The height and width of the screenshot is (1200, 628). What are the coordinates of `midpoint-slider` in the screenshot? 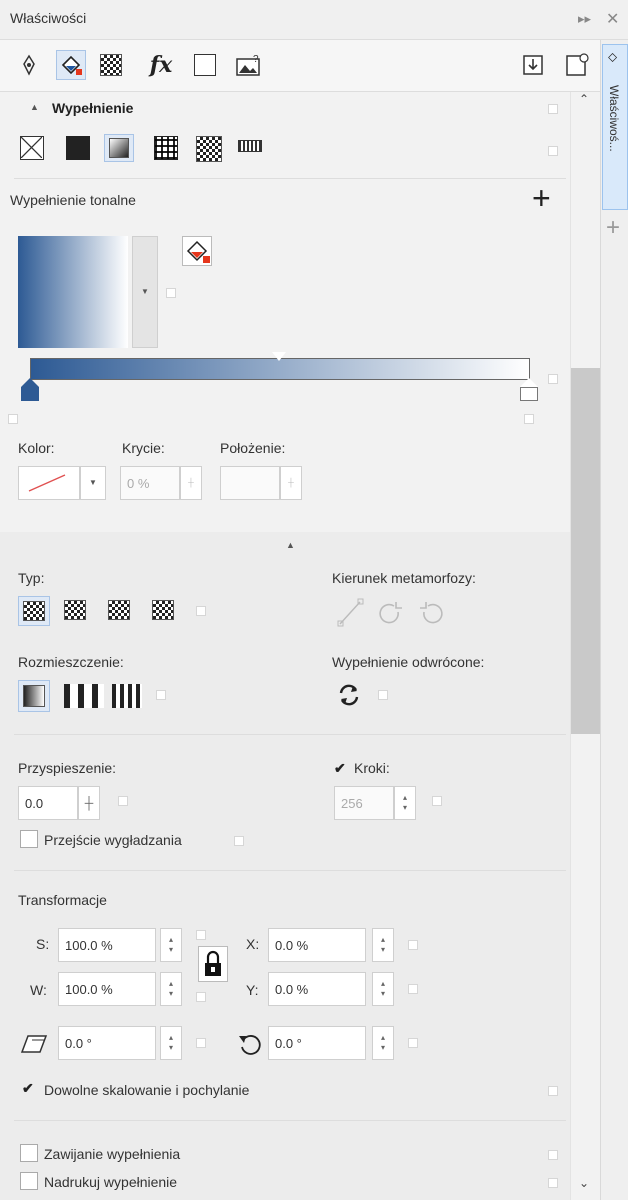 It's located at (279, 356).